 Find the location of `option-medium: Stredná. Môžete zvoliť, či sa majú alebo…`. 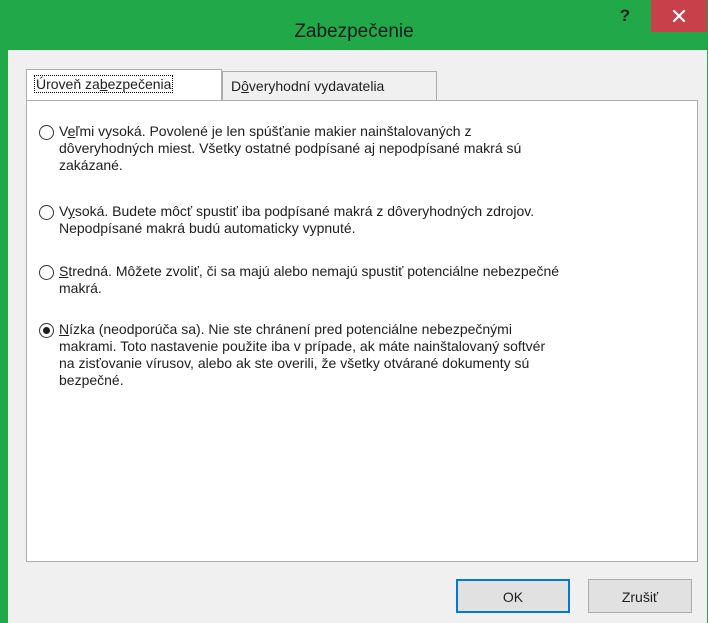

option-medium: Stredná. Môžete zvoliť, či sa majú alebo… is located at coordinates (349, 280).